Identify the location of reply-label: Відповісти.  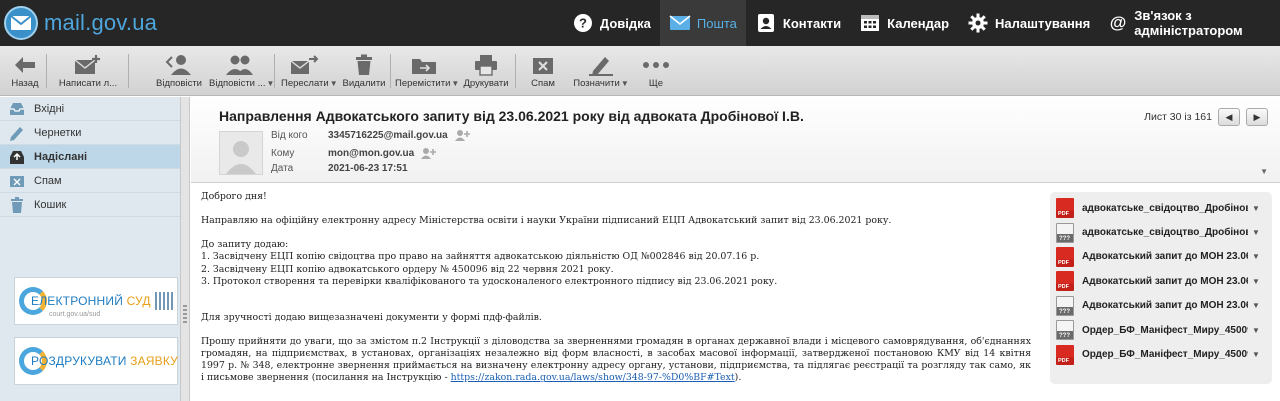
(179, 83).